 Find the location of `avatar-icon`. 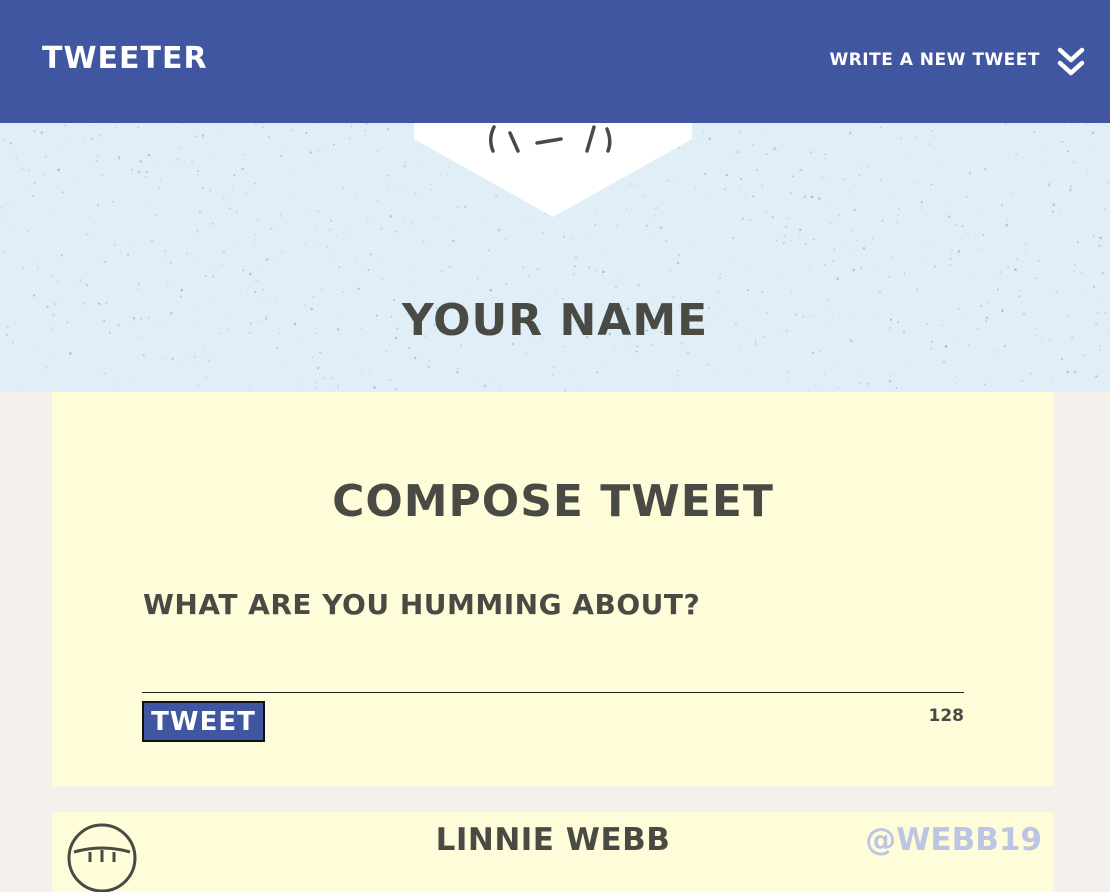

avatar-icon is located at coordinates (553, 170).